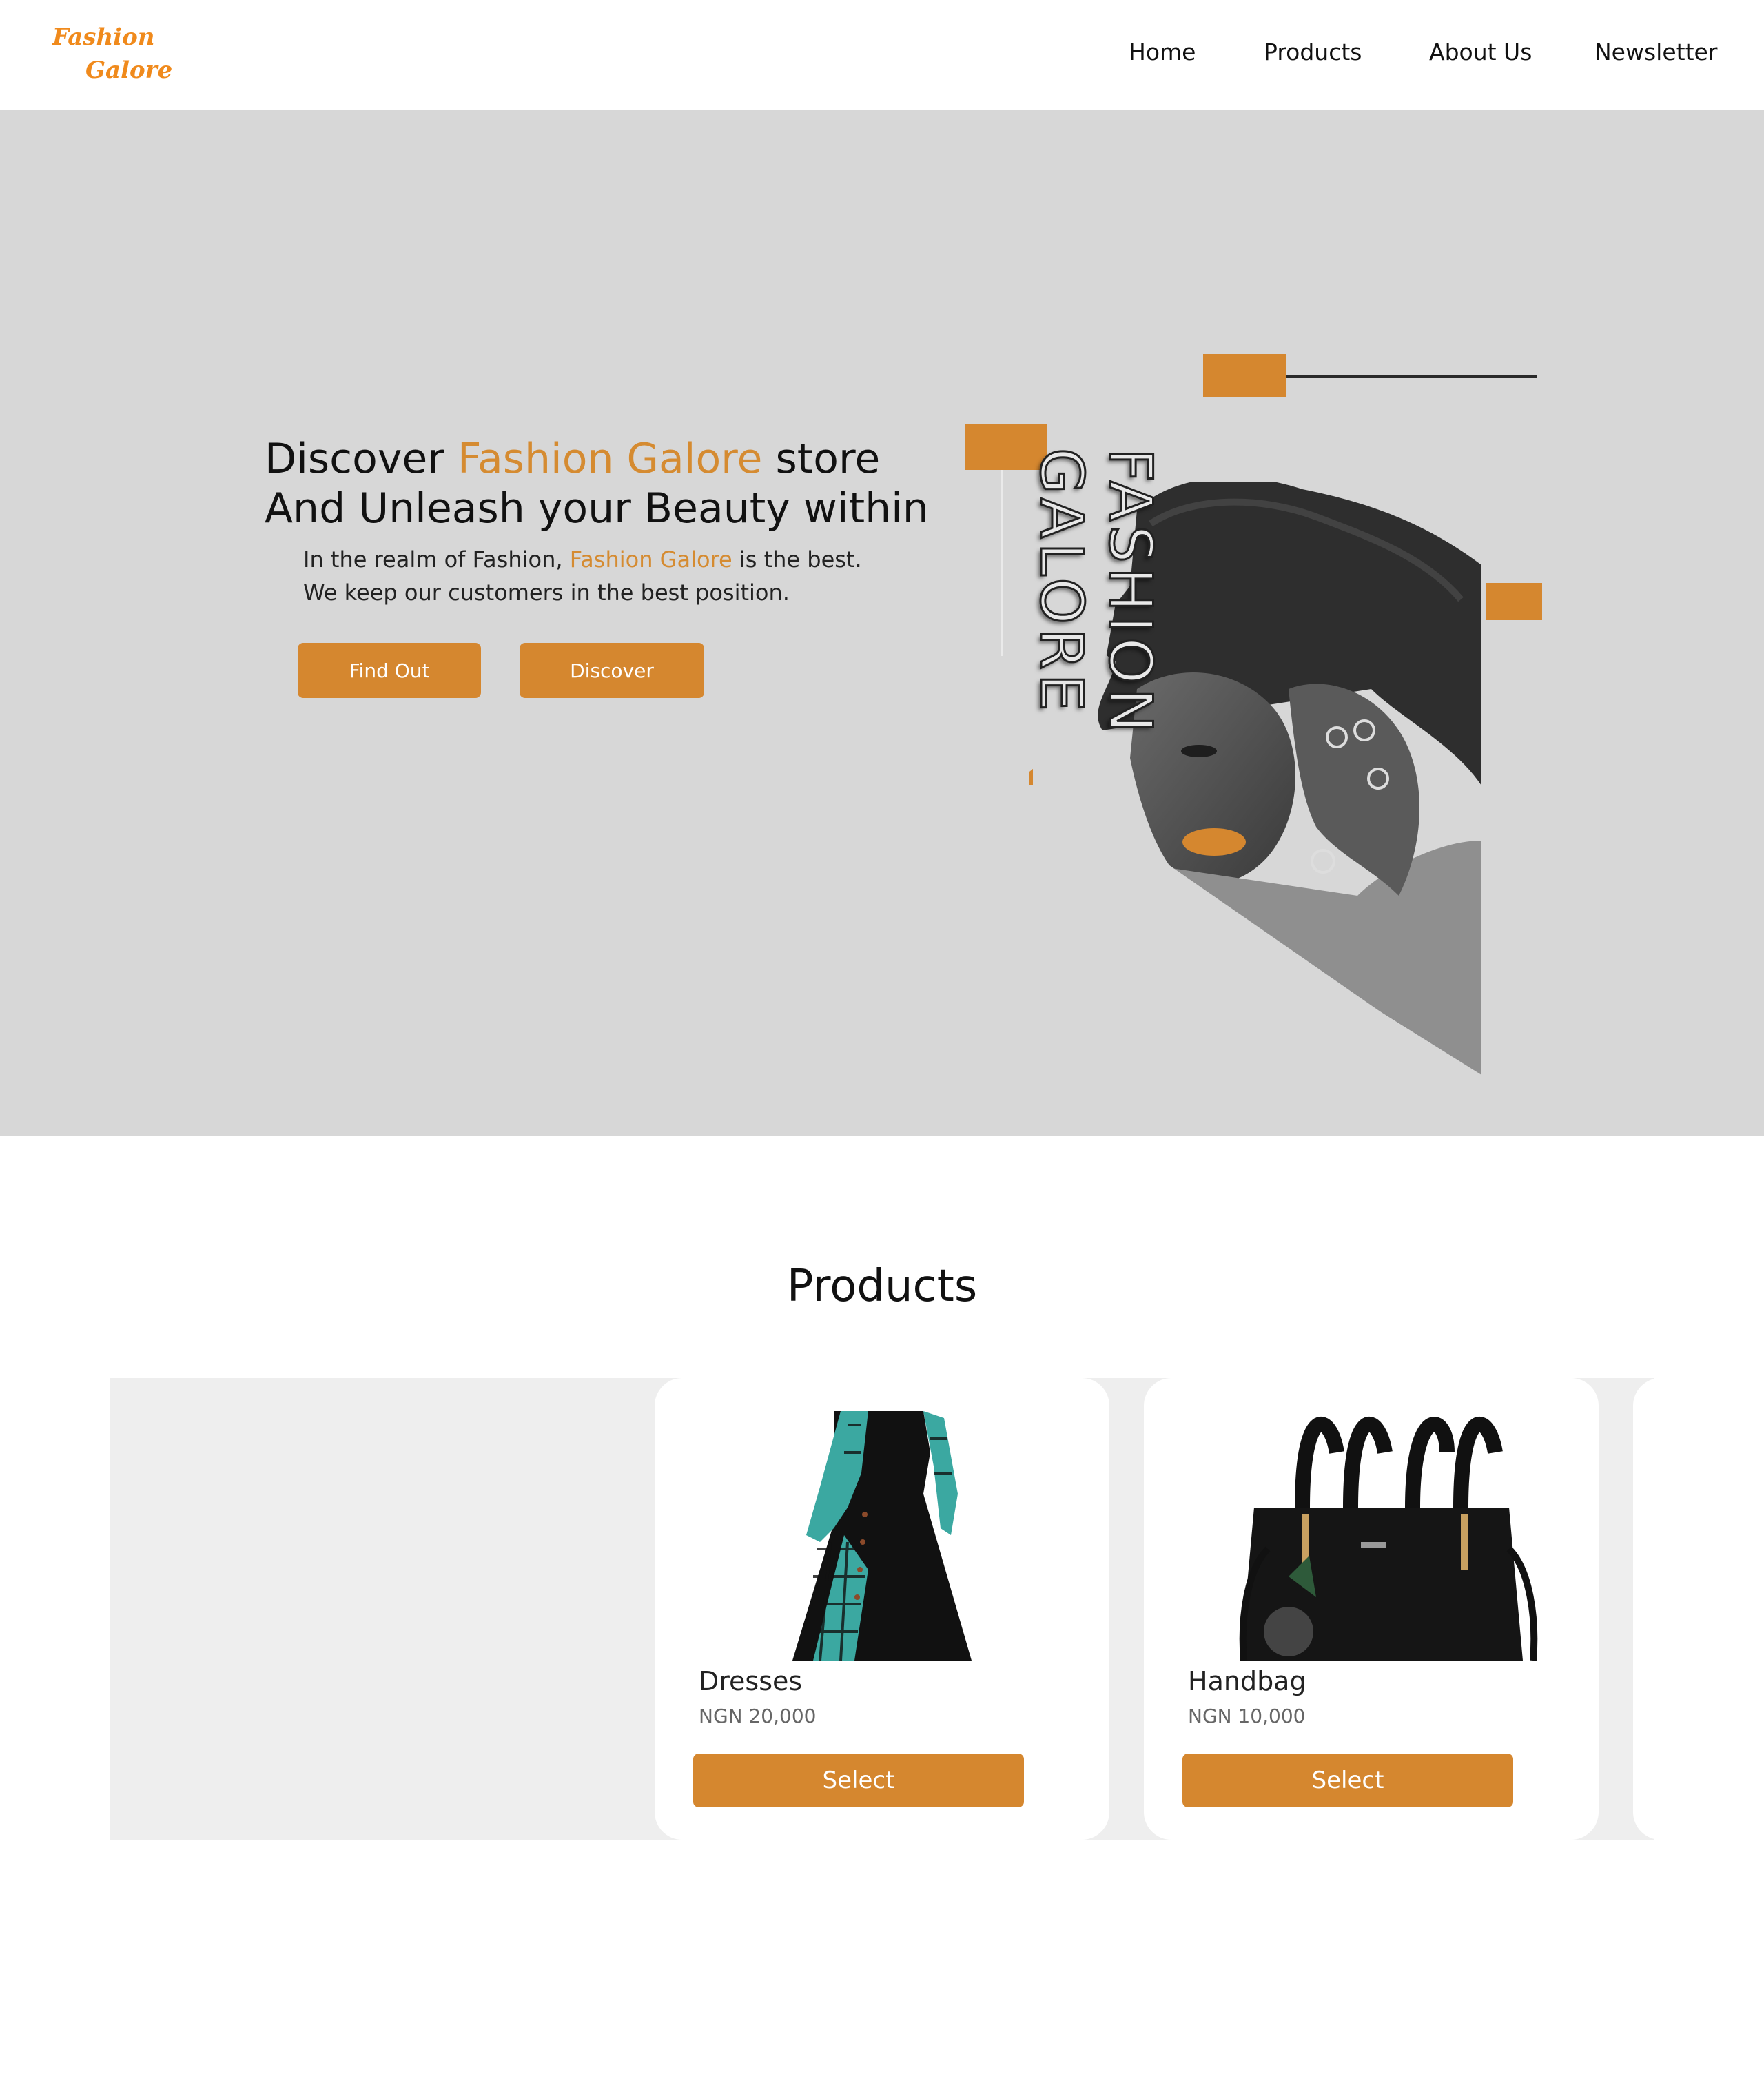 This screenshot has width=1764, height=2096. Describe the element at coordinates (1644, 1609) in the screenshot. I see `product-card-partial` at that location.